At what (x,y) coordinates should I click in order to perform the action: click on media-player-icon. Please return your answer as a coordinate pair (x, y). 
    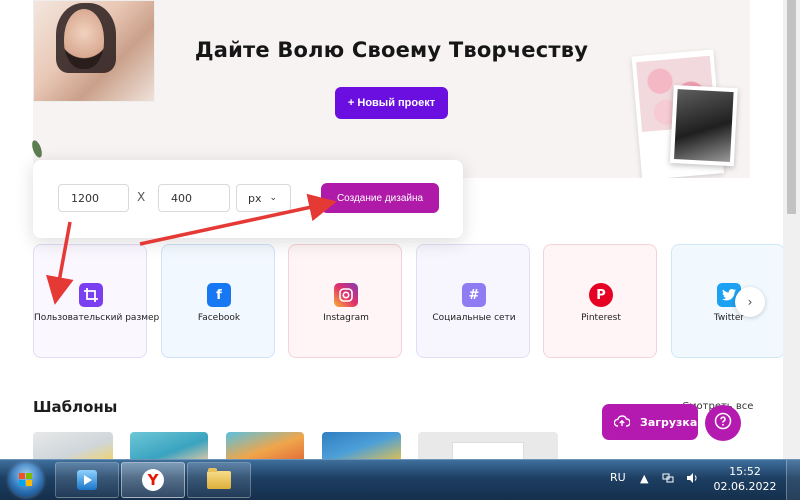
    Looking at the image, I should click on (87, 480).